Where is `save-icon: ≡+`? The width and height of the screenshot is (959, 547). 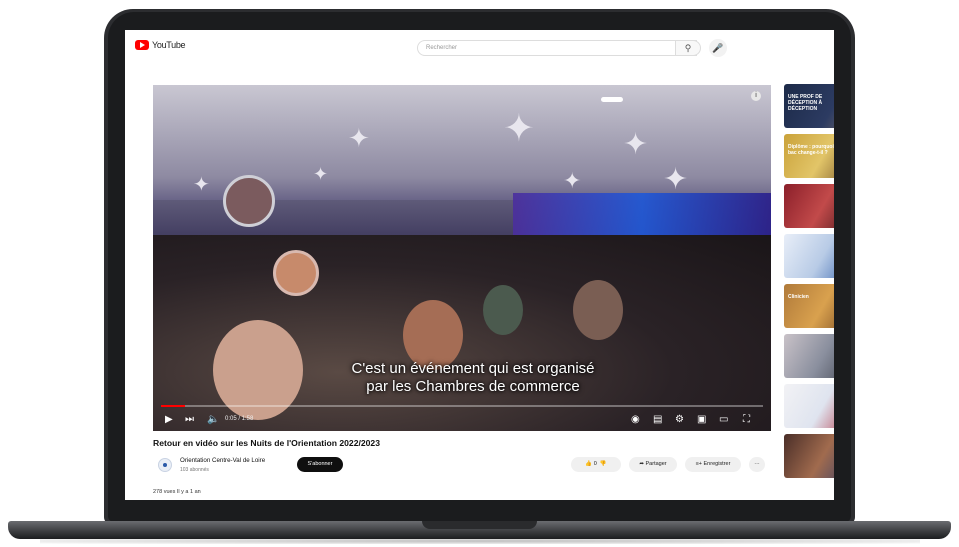
save-icon: ≡+ is located at coordinates (698, 464).